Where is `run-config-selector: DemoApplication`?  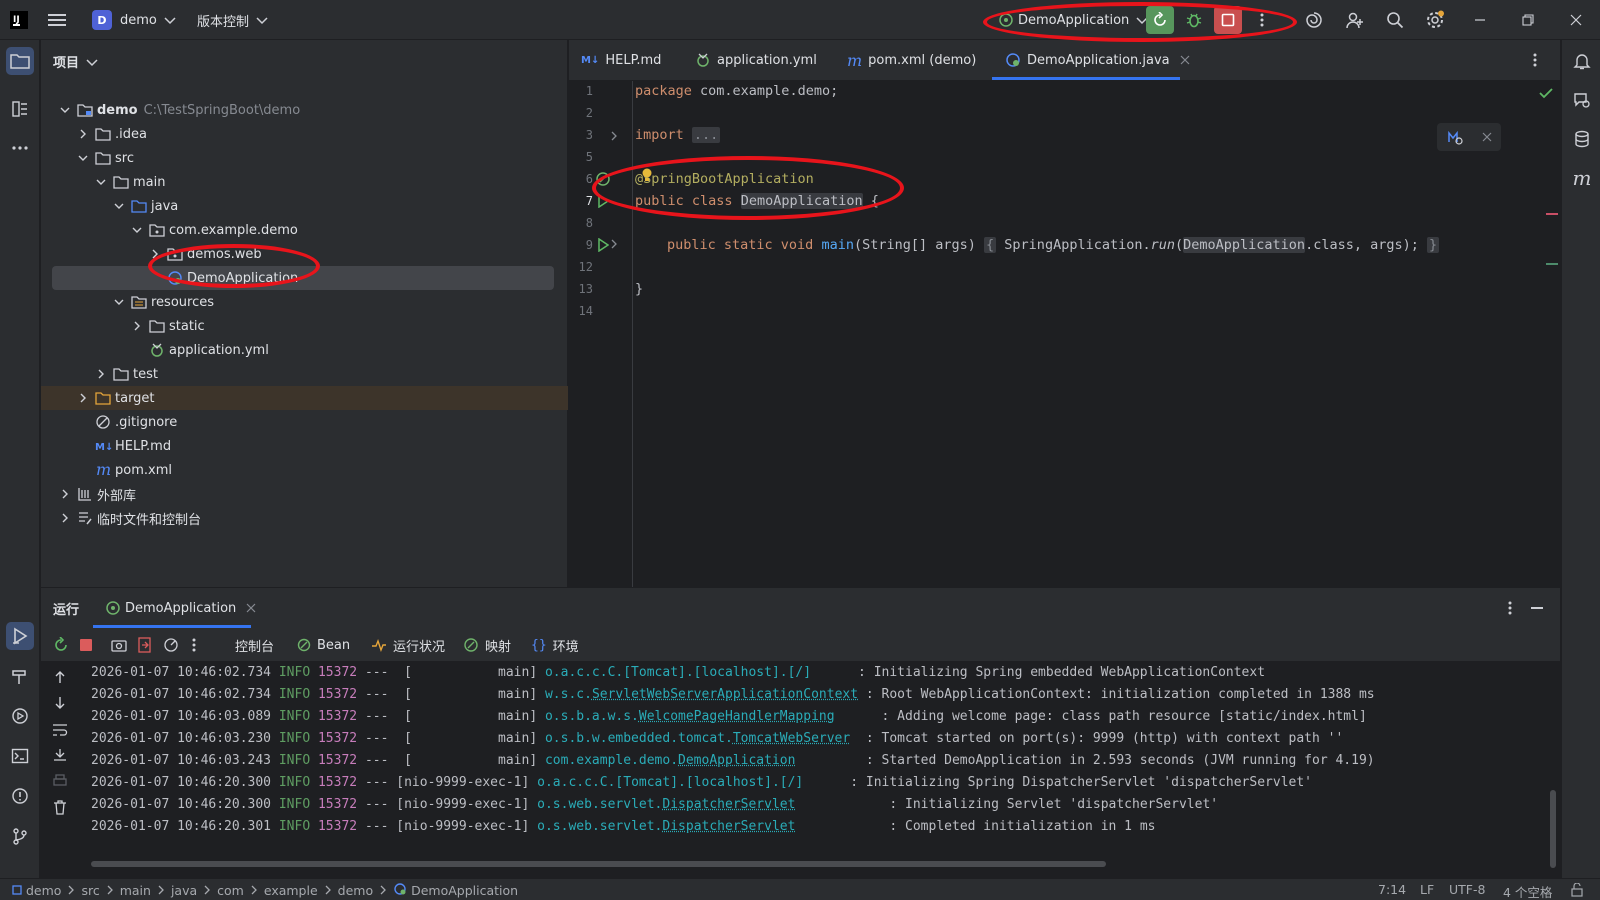
run-config-selector: DemoApplication is located at coordinates (1073, 20).